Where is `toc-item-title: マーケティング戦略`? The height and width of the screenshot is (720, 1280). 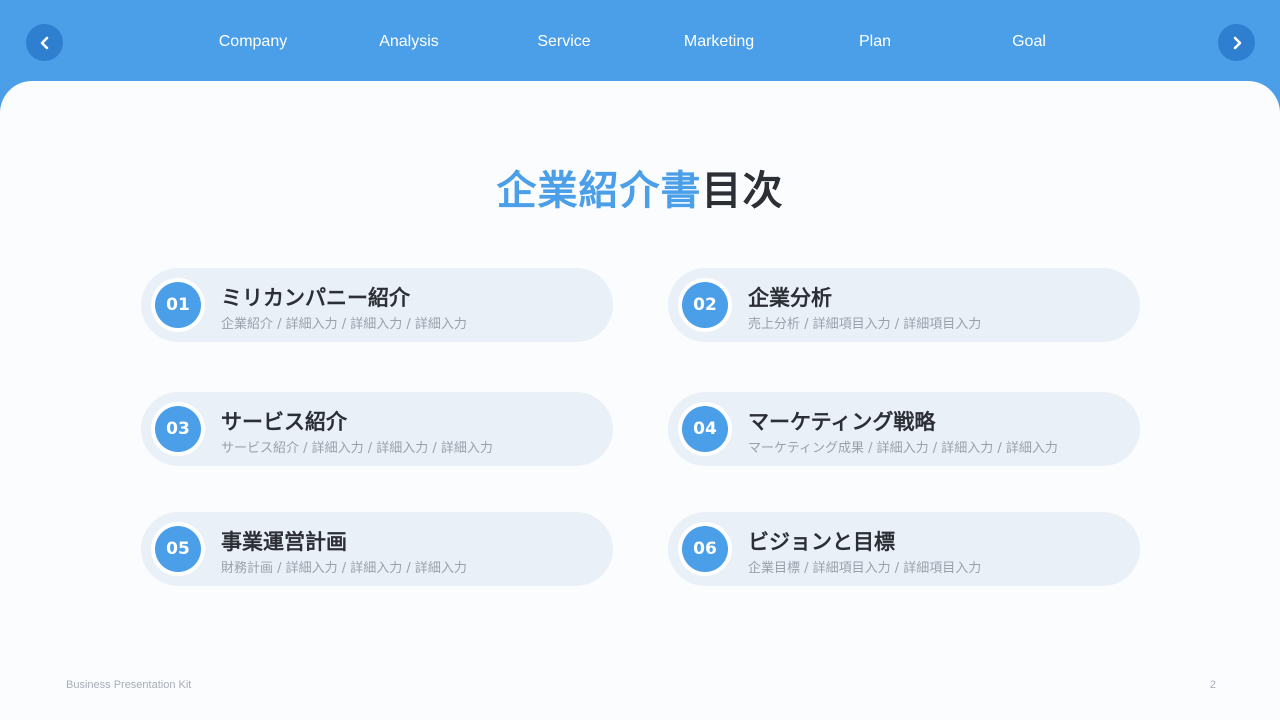 toc-item-title: マーケティング戦略 is located at coordinates (842, 422).